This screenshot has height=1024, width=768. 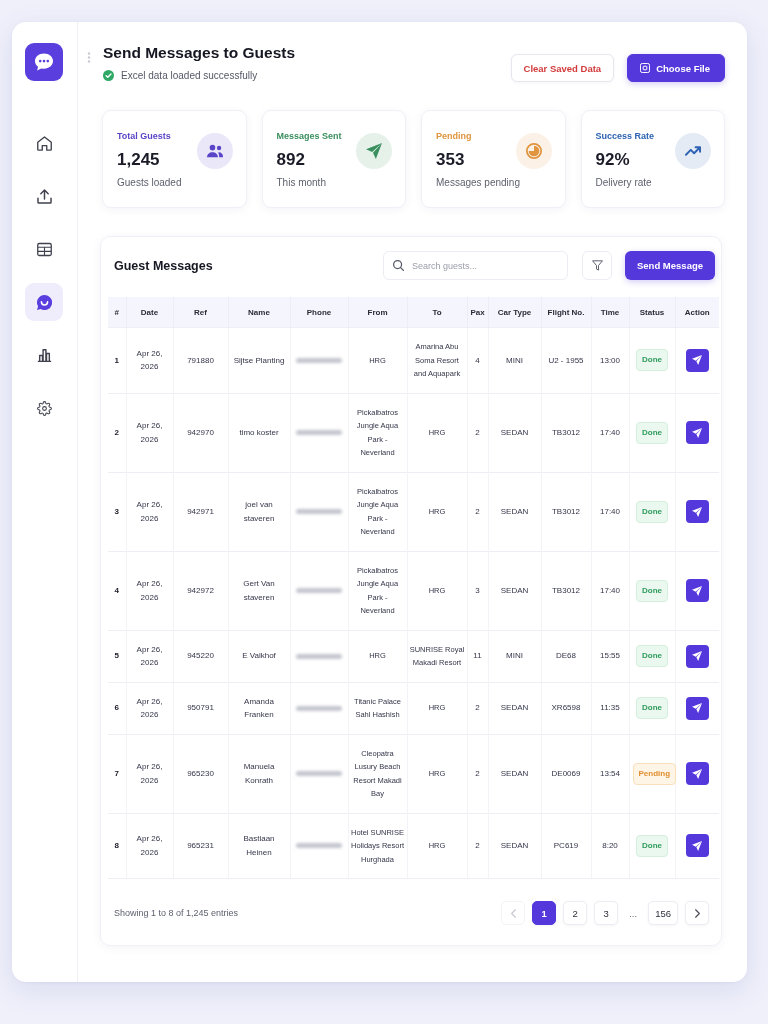 I want to click on check-circle-icon, so click(x=108, y=75).